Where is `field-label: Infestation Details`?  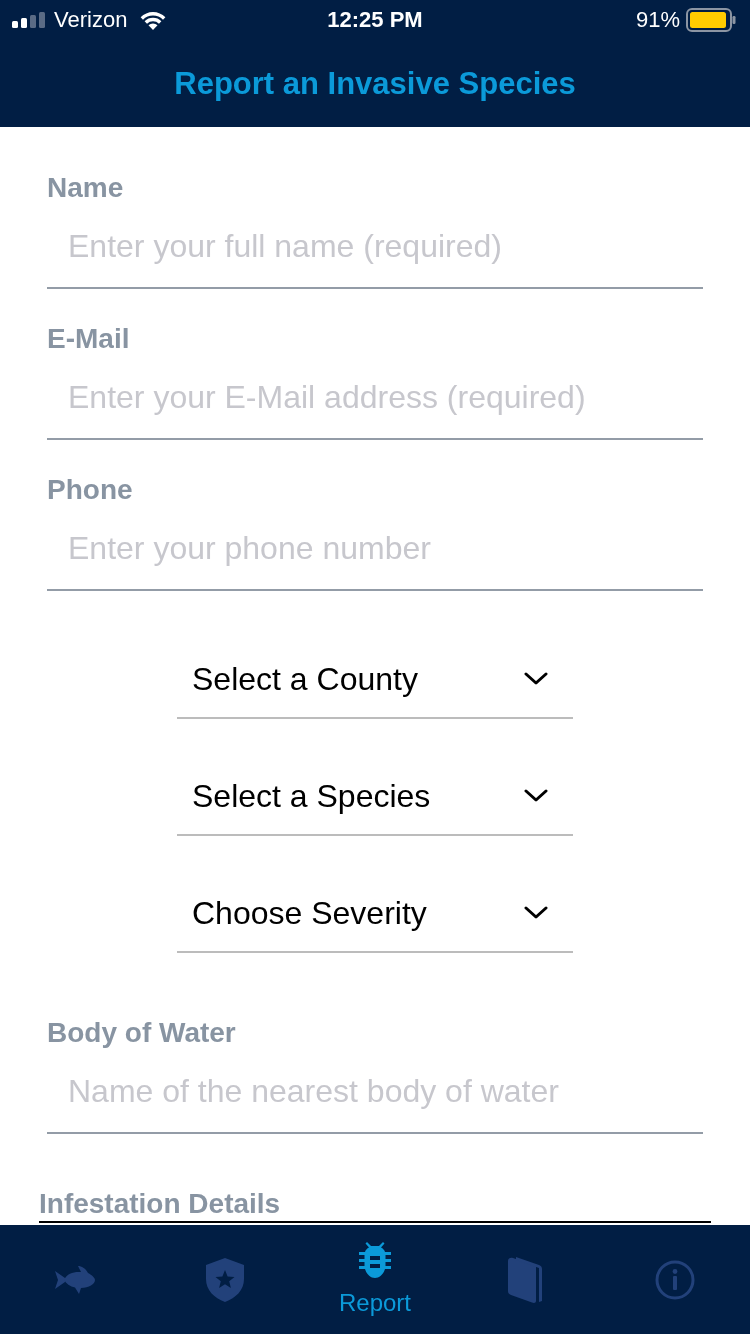 field-label: Infestation Details is located at coordinates (160, 1204).